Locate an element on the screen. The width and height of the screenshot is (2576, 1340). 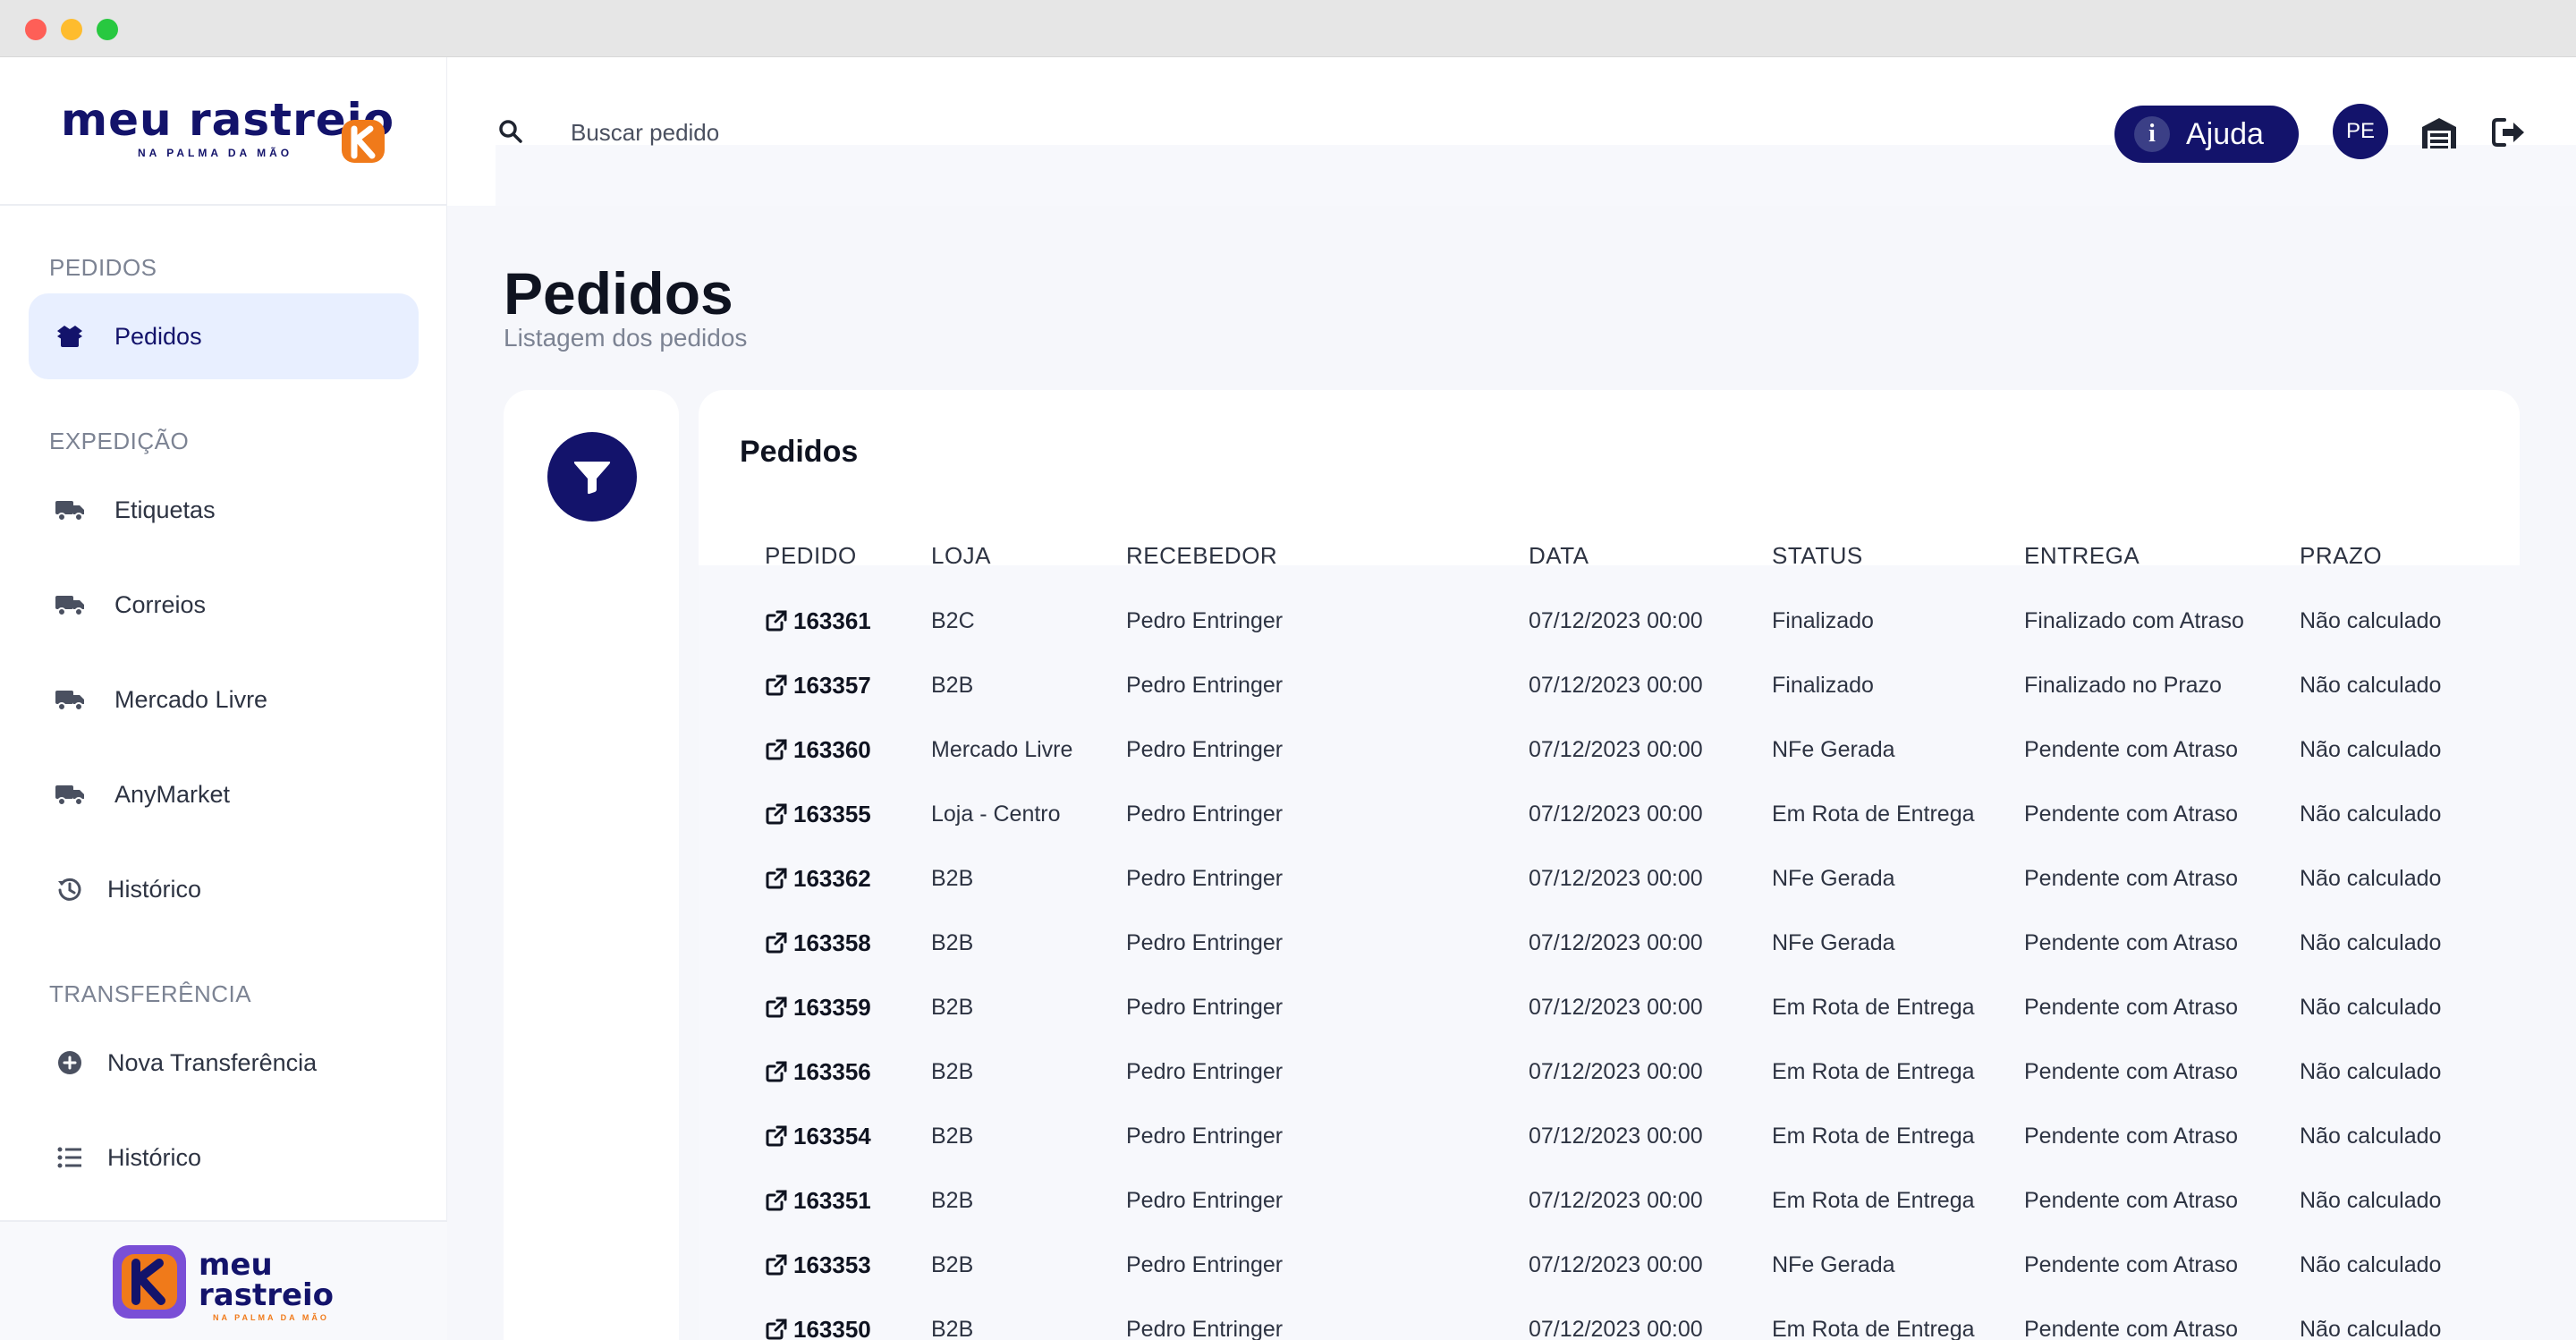
order-id: 163353 is located at coordinates (832, 1264).